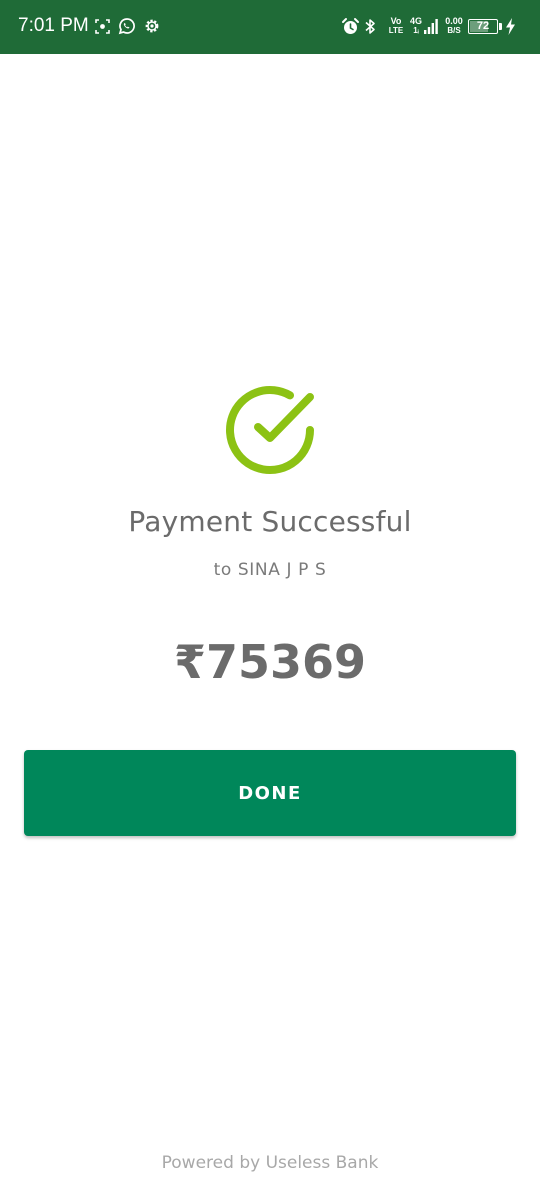 The height and width of the screenshot is (1200, 540). Describe the element at coordinates (270, 570) in the screenshot. I see `payment-recipient: to SINA J P S` at that location.